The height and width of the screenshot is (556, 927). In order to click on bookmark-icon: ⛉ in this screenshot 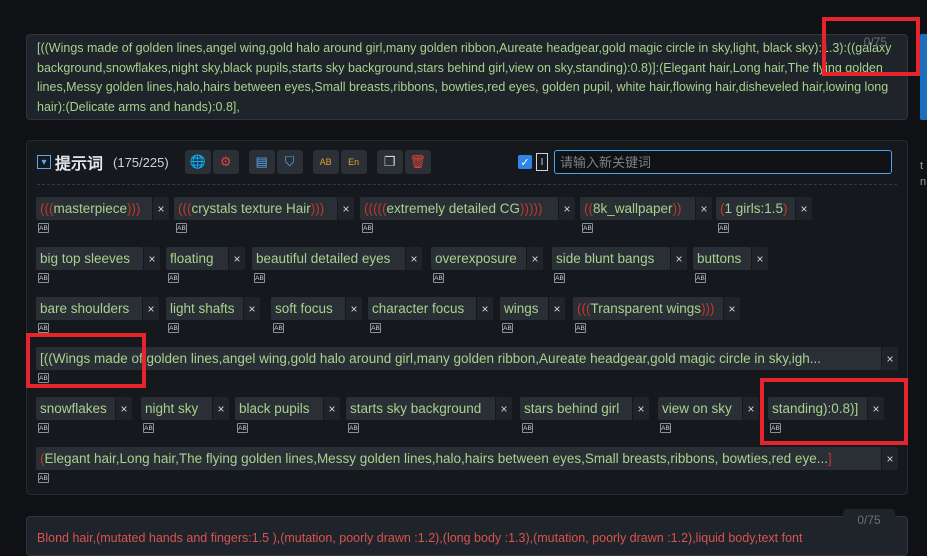, I will do `click(289, 162)`.